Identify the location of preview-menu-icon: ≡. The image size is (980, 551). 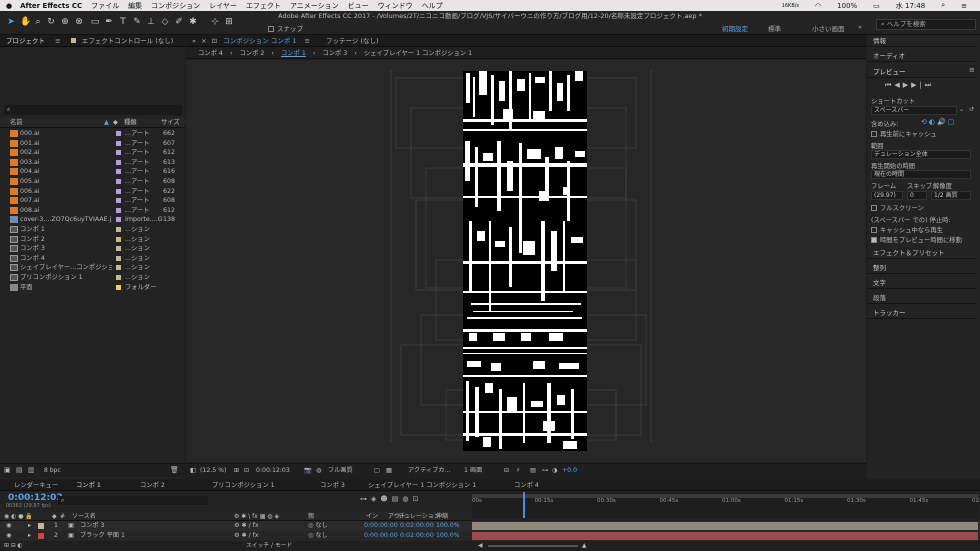
(972, 70).